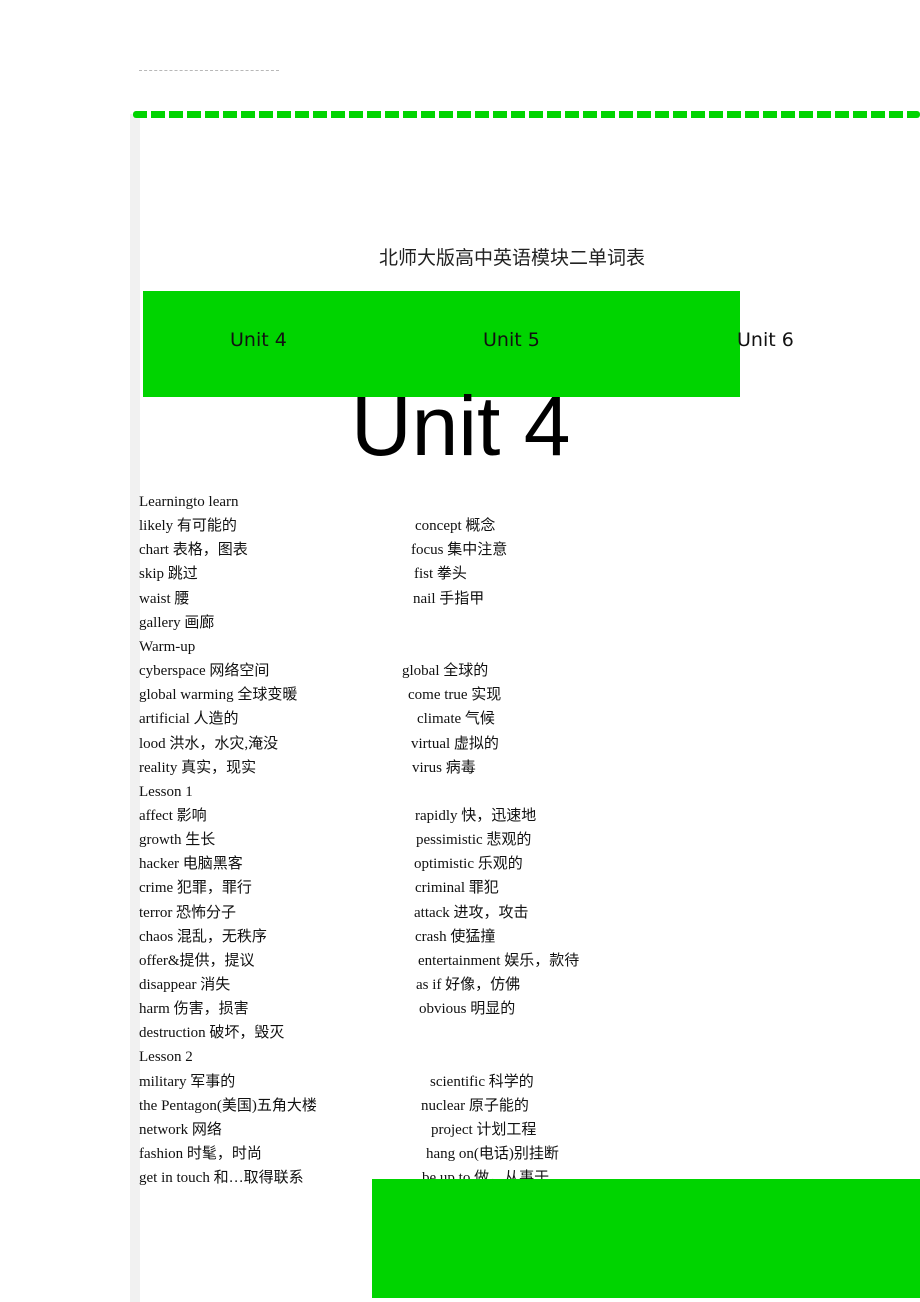  What do you see at coordinates (484, 1129) in the screenshot?
I see `vocab-right-entry: project 计划工程` at bounding box center [484, 1129].